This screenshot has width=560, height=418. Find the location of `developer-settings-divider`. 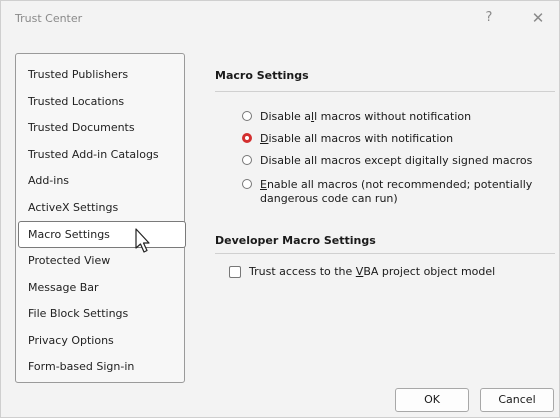

developer-settings-divider is located at coordinates (385, 253).